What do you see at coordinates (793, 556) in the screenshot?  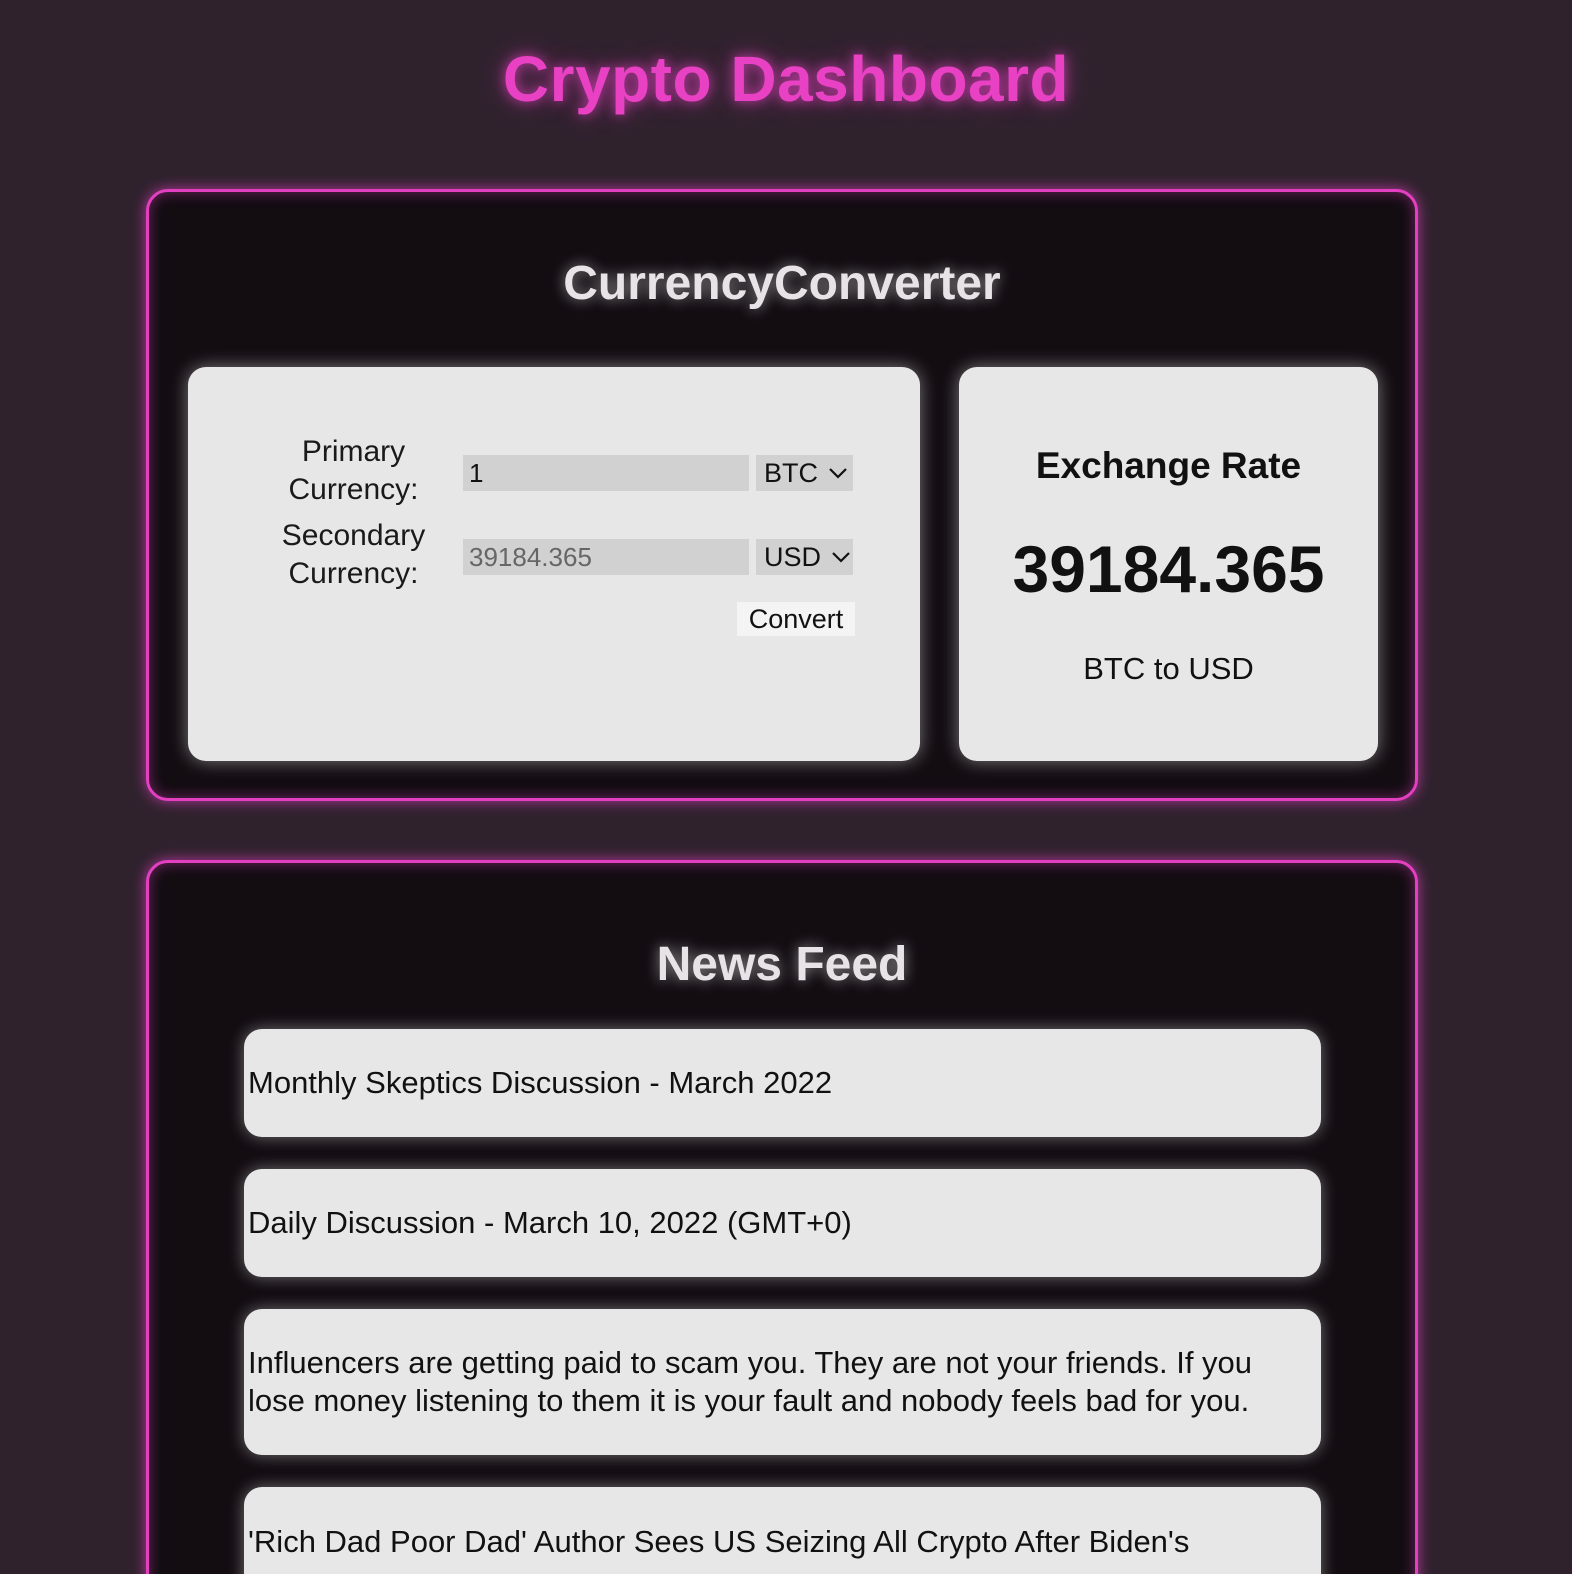 I see `secondary-currency-value: USD` at bounding box center [793, 556].